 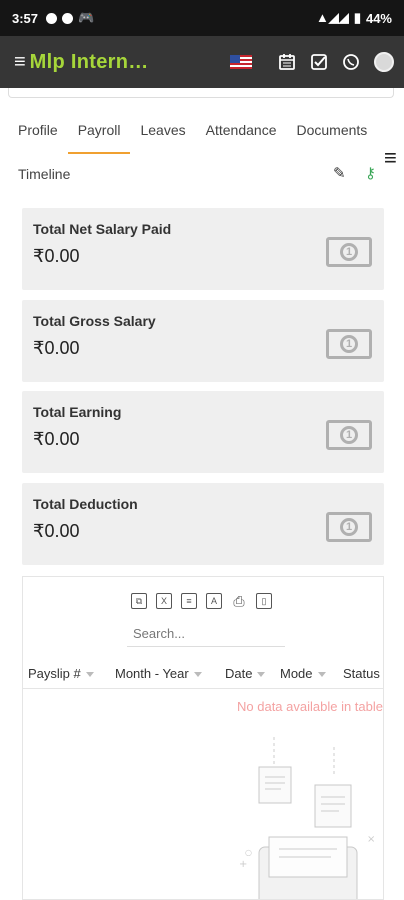 What do you see at coordinates (390, 158) in the screenshot?
I see `side-menu-icon: ≡` at bounding box center [390, 158].